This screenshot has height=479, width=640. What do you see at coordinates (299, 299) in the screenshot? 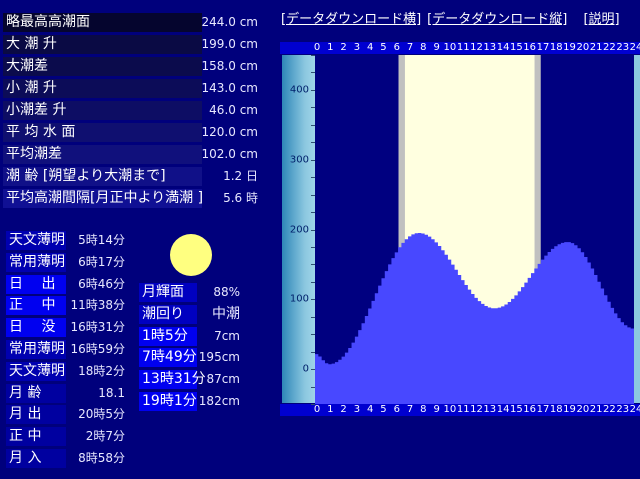
I see `height-tick-label: 100` at bounding box center [299, 299].